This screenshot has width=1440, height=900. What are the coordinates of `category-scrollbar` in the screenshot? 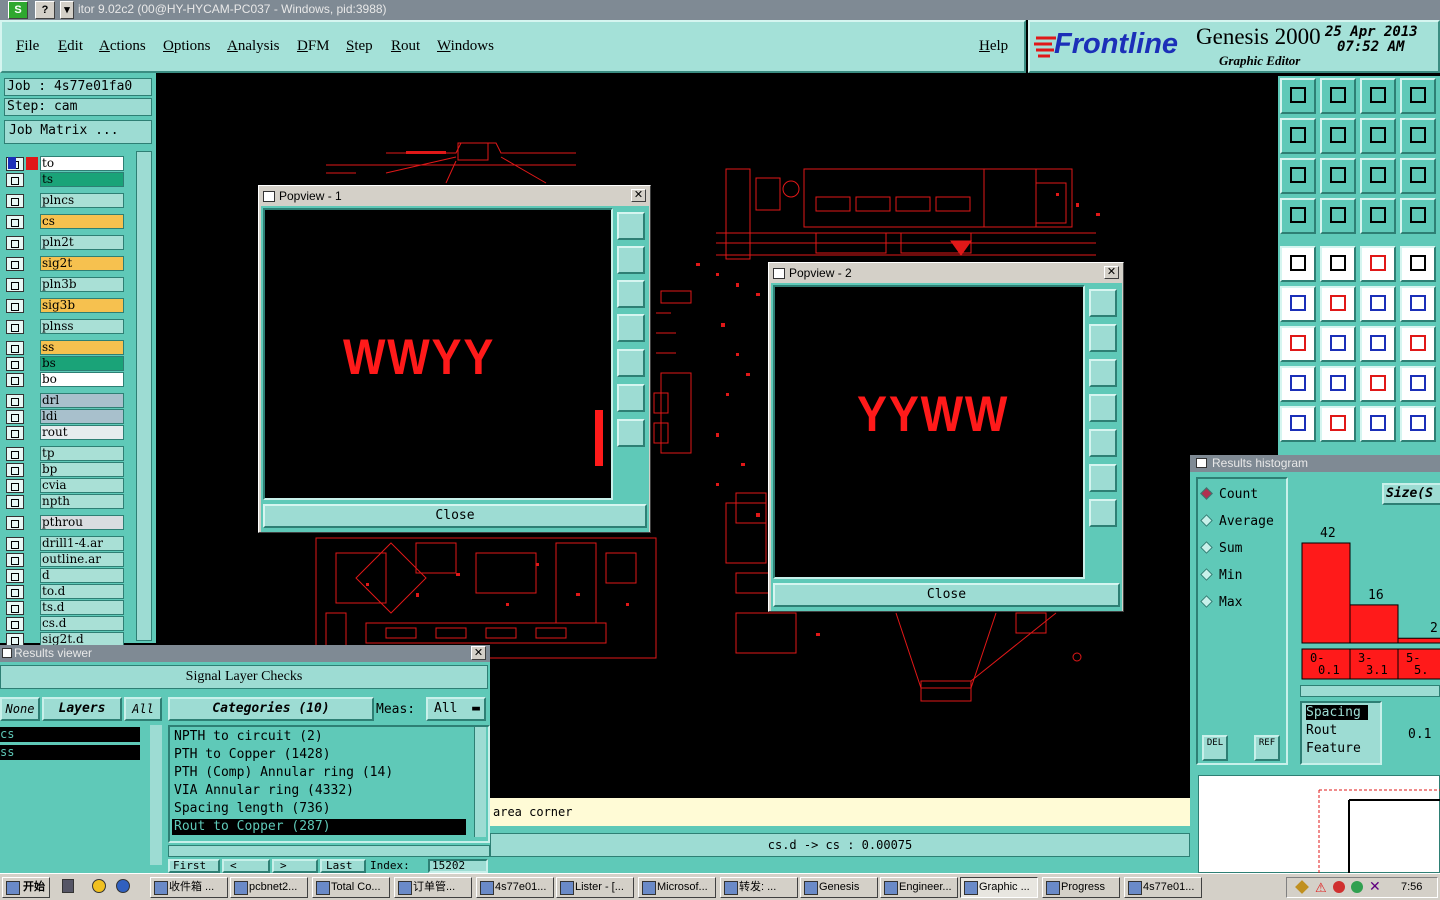 It's located at (480, 782).